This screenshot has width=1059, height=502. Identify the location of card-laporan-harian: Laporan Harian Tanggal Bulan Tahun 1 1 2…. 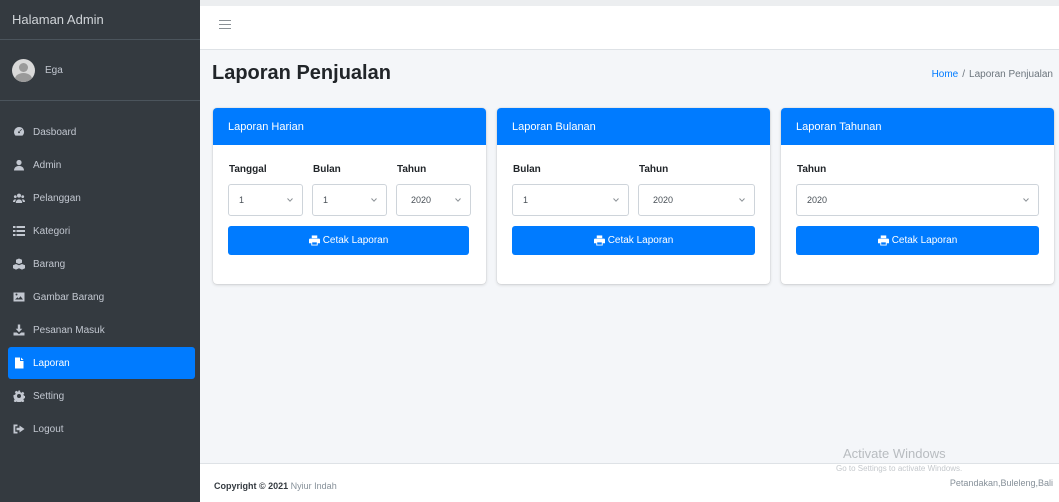
(349, 196).